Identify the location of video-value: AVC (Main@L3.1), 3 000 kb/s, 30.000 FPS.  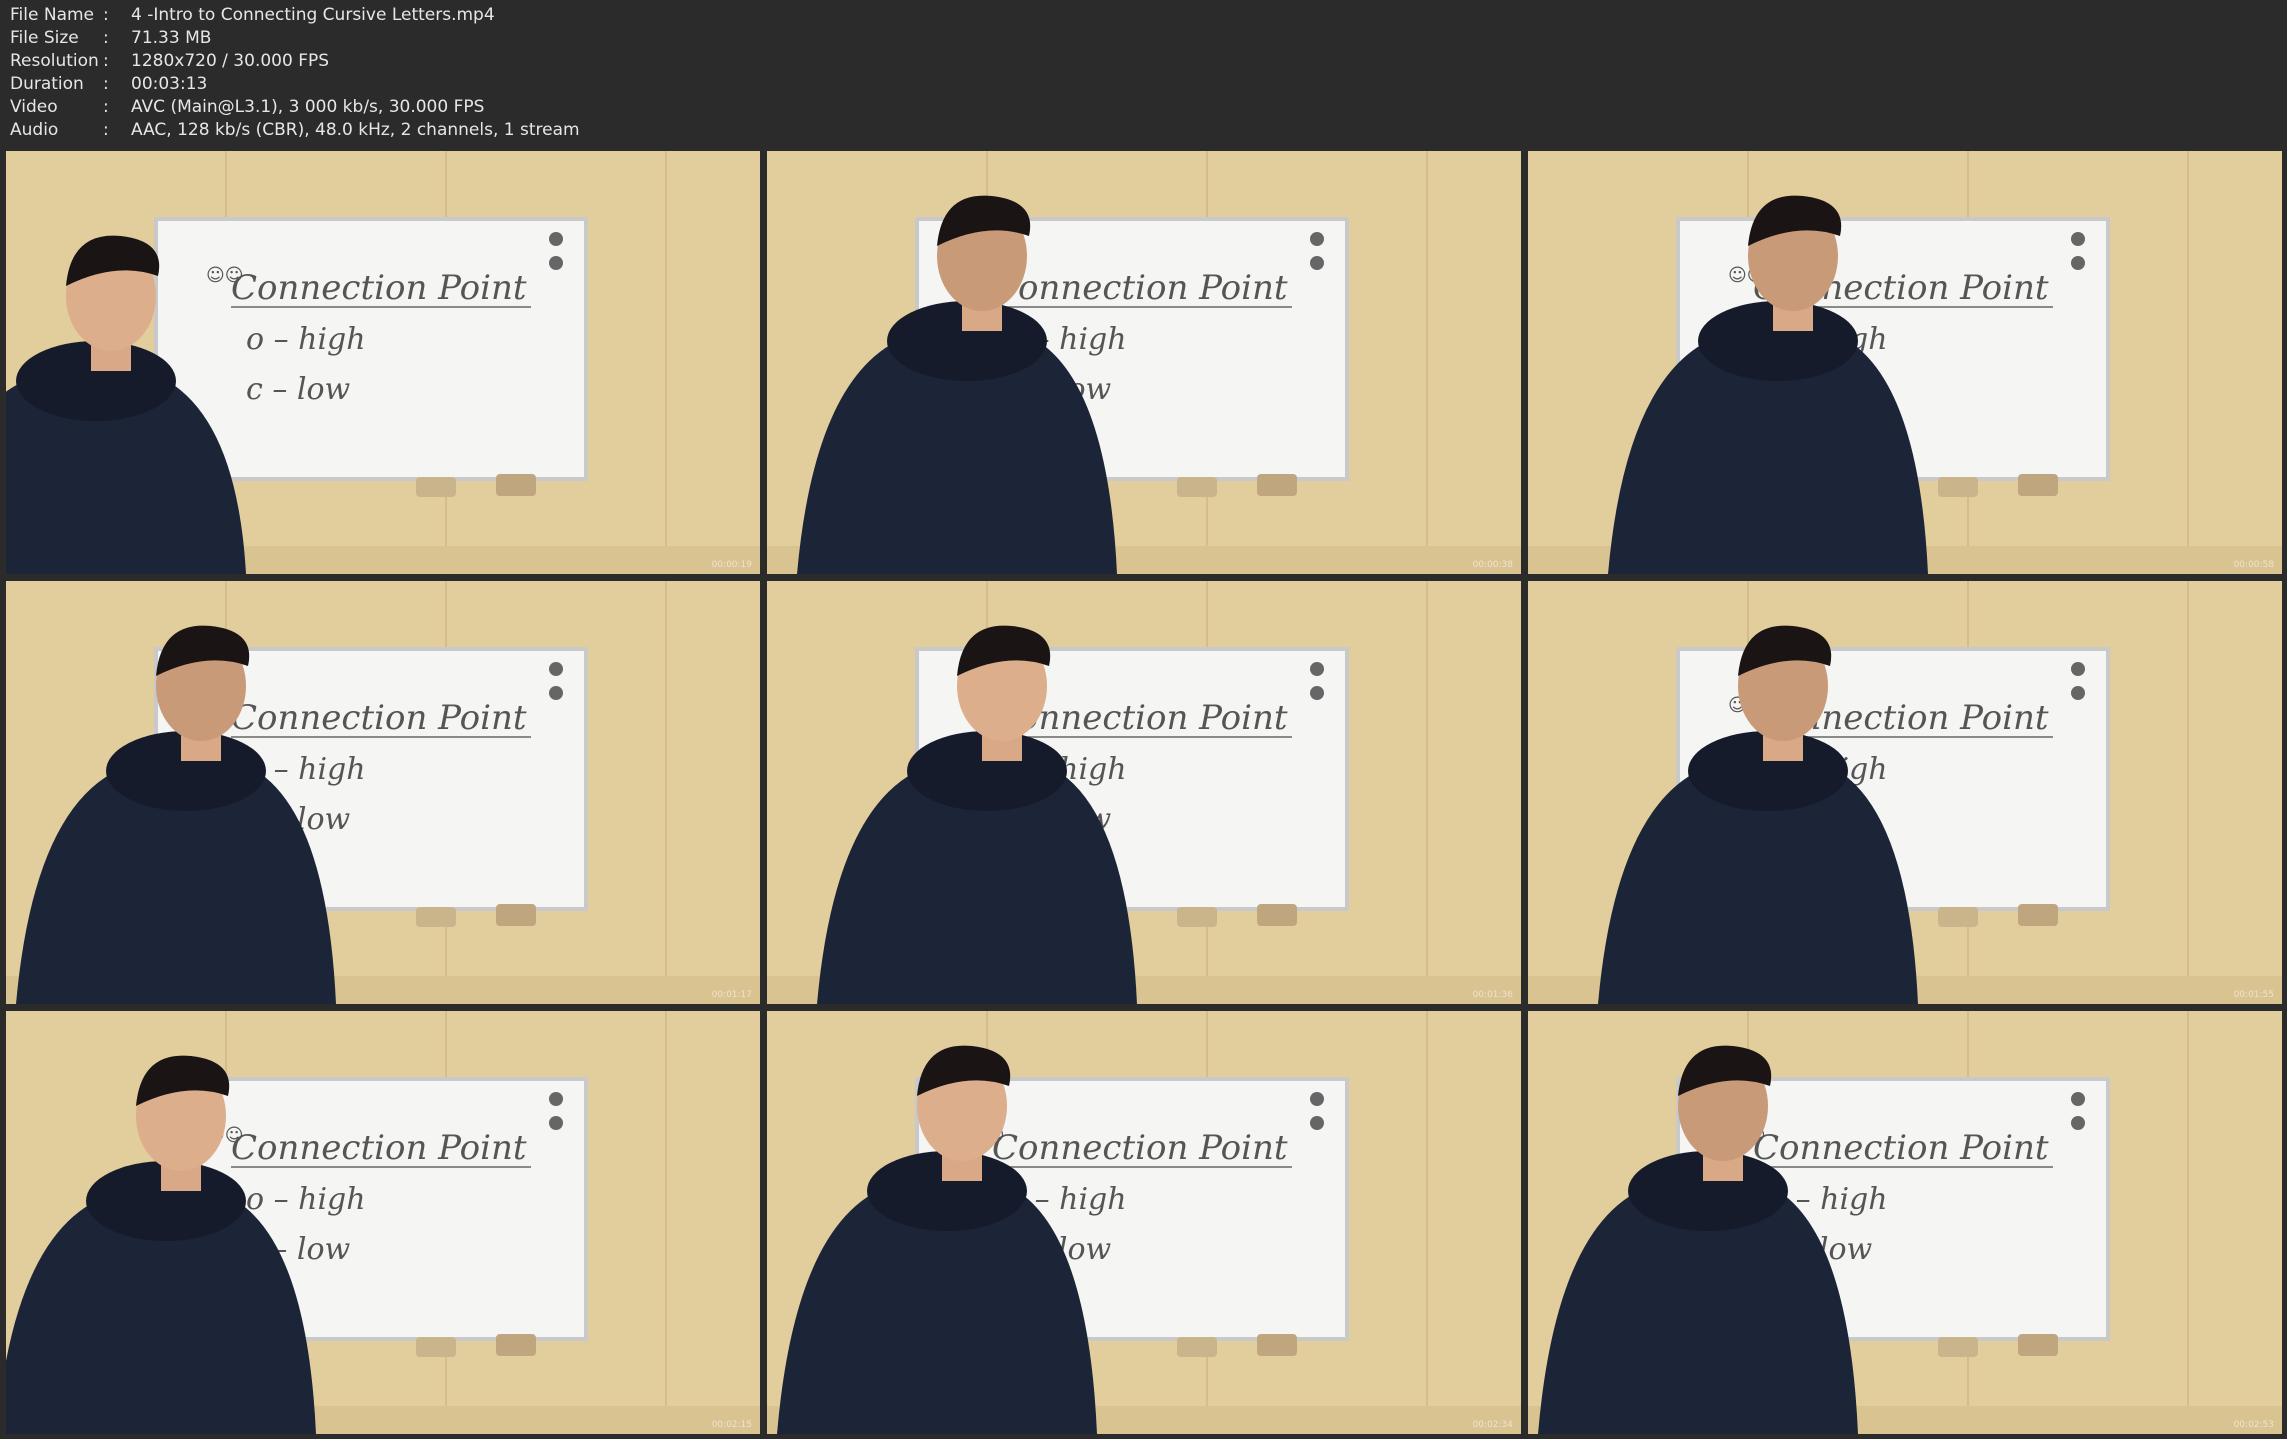
(308, 107).